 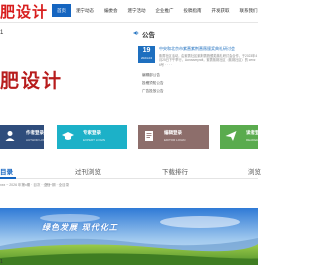 What do you see at coordinates (37, 140) in the screenshot?
I see `author-login-sublabel: AUTHOR LOGIN` at bounding box center [37, 140].